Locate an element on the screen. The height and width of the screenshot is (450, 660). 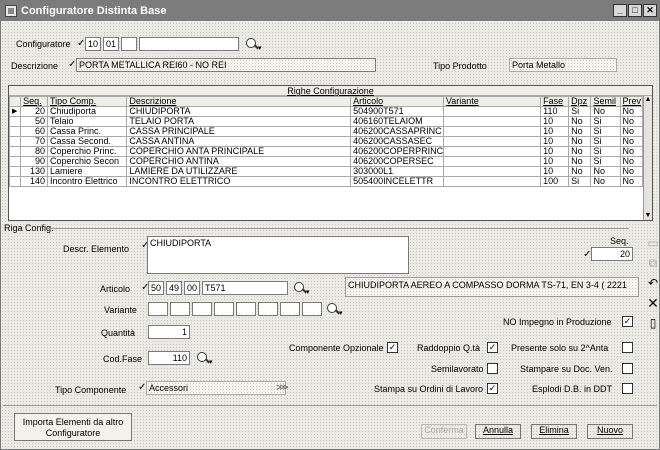
minimize-button: _ is located at coordinates (620, 10).